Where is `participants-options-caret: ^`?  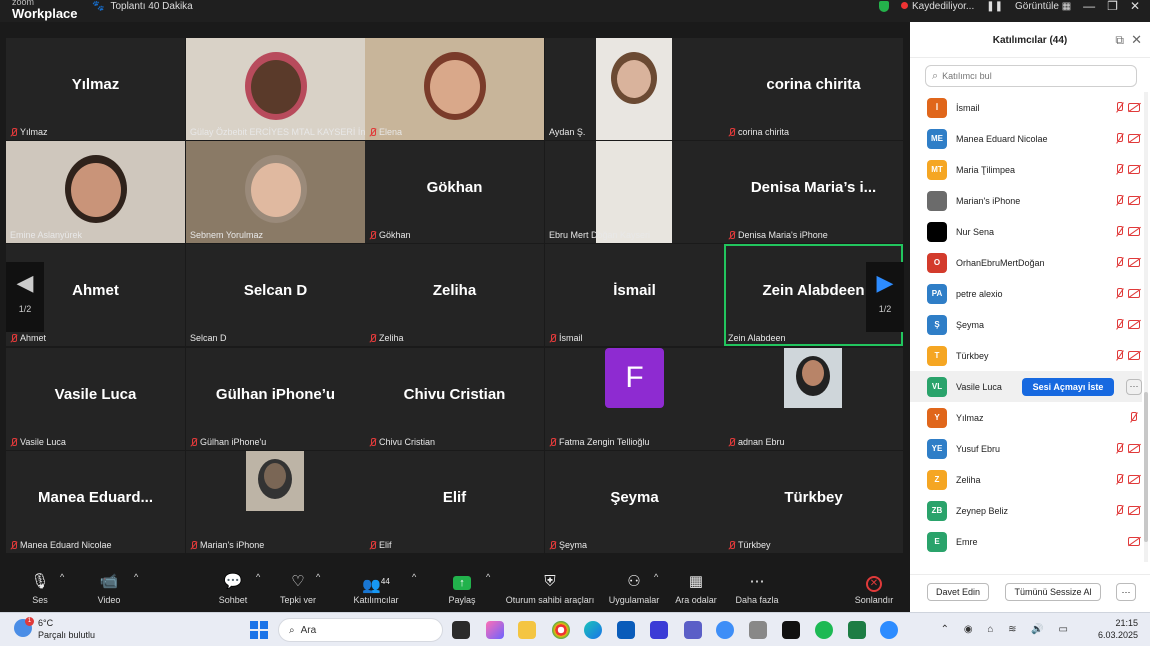 participants-options-caret: ^ is located at coordinates (414, 577).